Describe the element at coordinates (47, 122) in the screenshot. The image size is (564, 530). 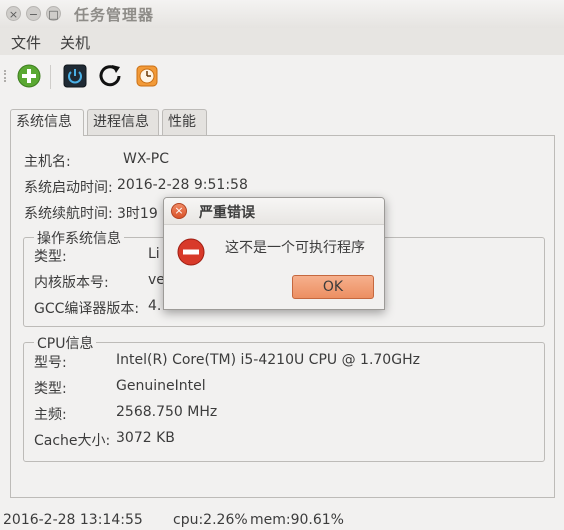
I see `tab-system-info: 系统信息` at that location.